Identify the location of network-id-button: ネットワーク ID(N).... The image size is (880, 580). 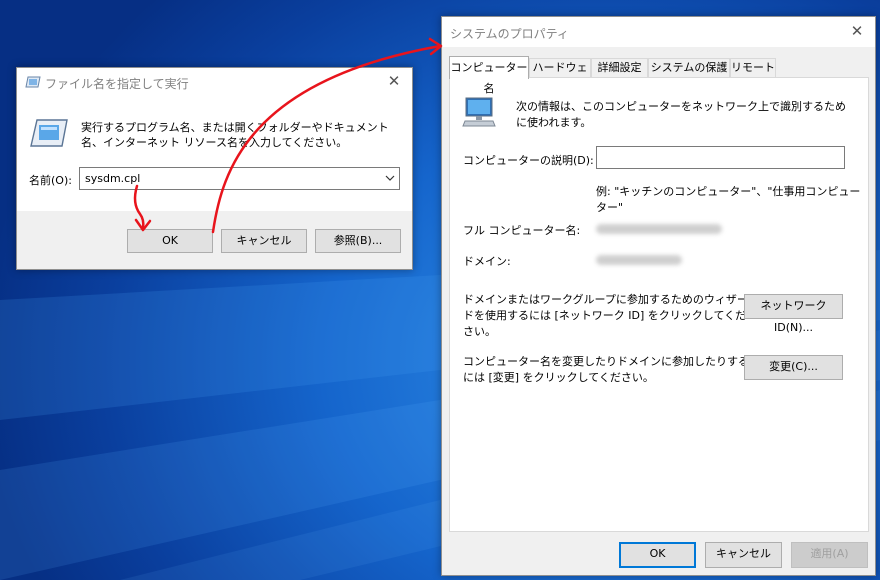
(793, 314).